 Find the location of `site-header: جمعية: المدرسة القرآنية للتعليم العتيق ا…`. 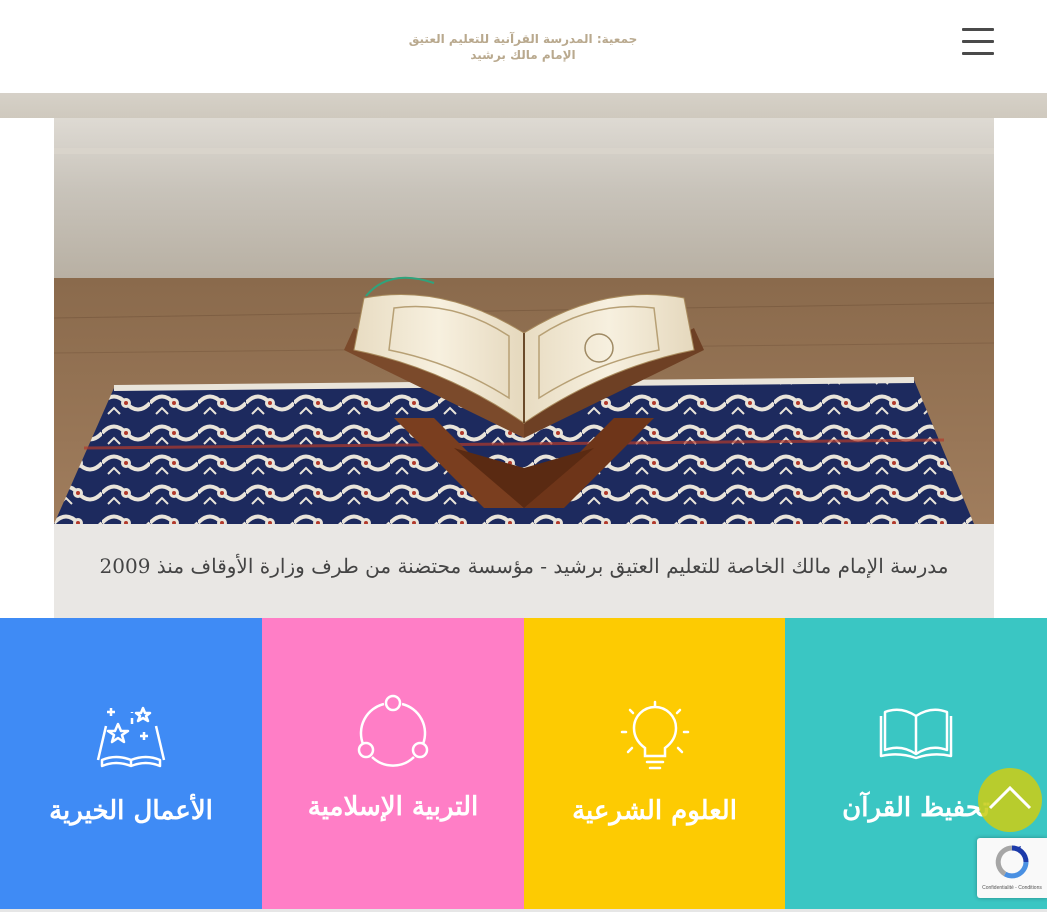

site-header: جمعية: المدرسة القرآنية للتعليم العتيق ا… is located at coordinates (523, 46).